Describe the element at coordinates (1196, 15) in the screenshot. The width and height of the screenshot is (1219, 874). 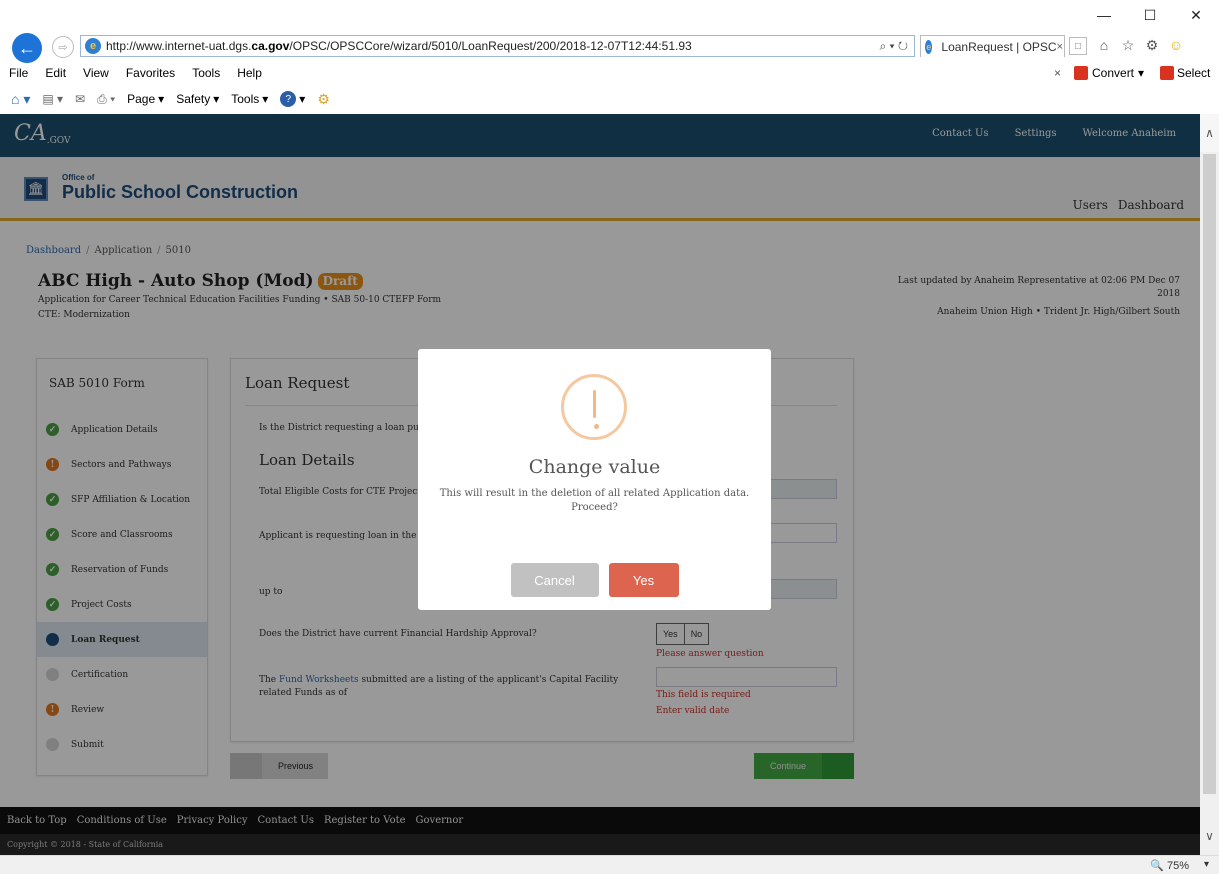
I see `close-window-button: ✕` at that location.